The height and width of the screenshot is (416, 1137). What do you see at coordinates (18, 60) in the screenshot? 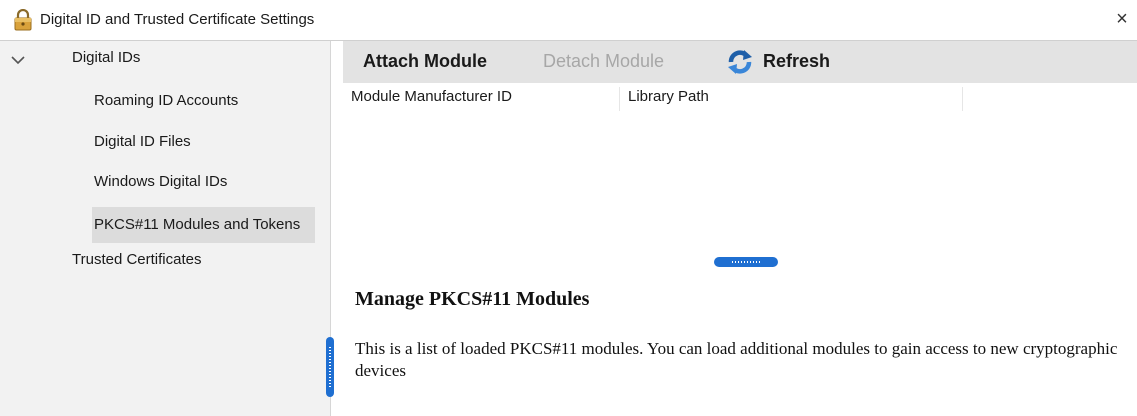
I see `chevron-down-icon` at bounding box center [18, 60].